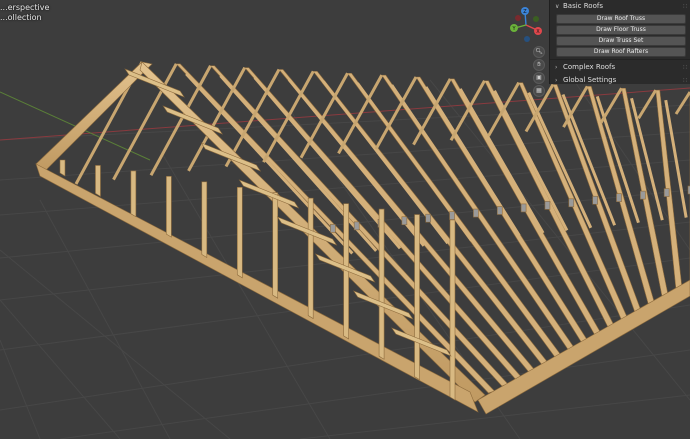 The width and height of the screenshot is (690, 439). Describe the element at coordinates (539, 91) in the screenshot. I see `grid-toggle-icon: ▦` at that location.